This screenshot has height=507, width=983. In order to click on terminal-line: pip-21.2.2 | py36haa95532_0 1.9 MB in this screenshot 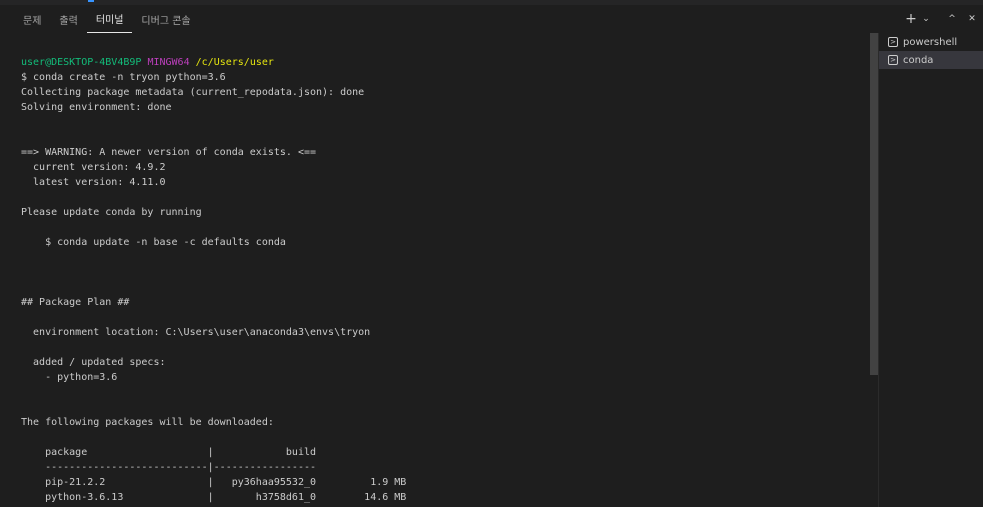, I will do `click(214, 482)`.